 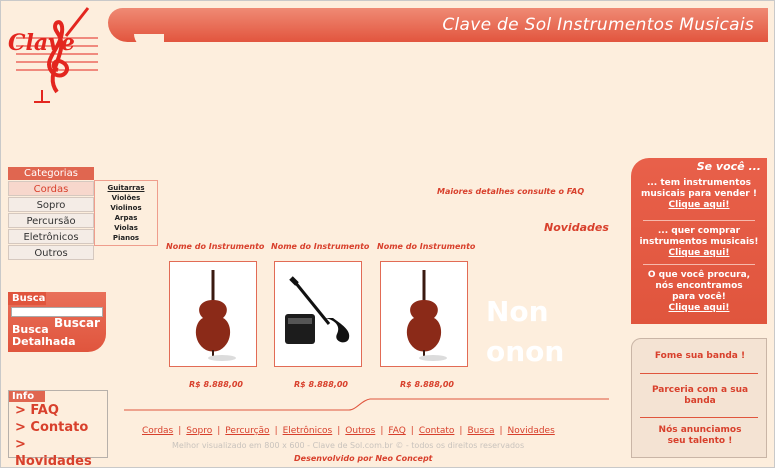 What do you see at coordinates (437, 431) in the screenshot?
I see `footer-link-contato: Contato` at bounding box center [437, 431].